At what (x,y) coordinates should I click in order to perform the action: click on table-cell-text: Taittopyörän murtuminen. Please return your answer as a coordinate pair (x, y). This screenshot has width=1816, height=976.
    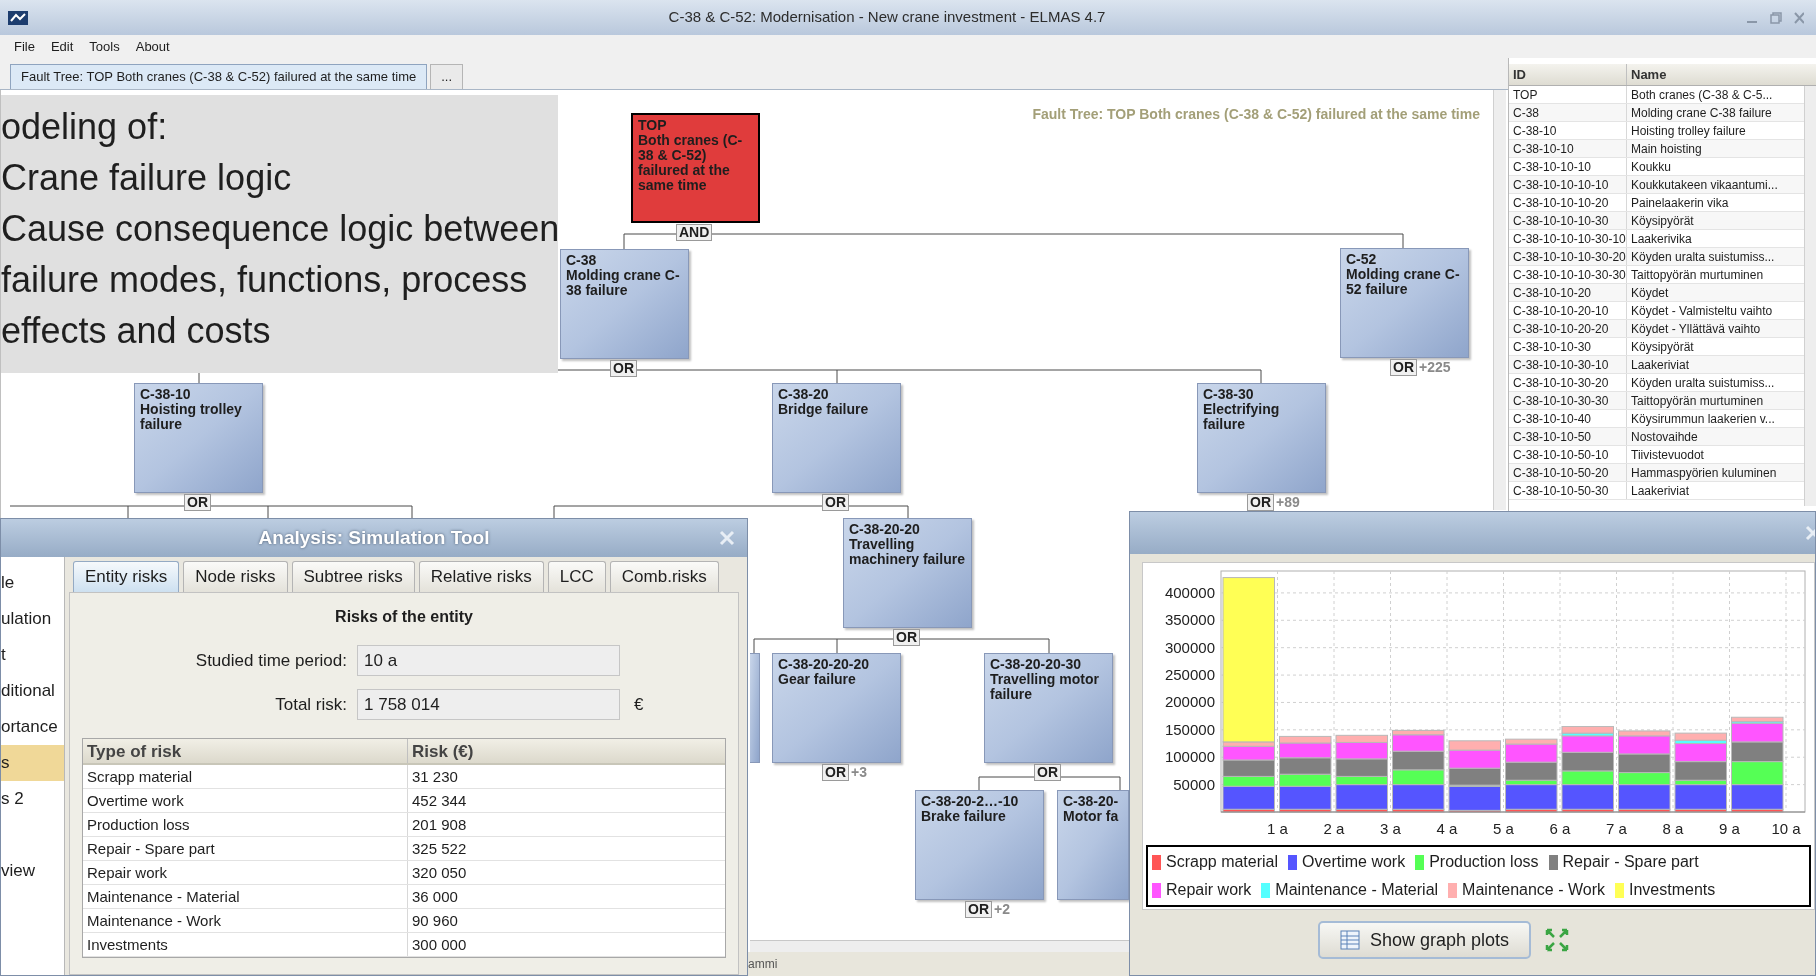
    Looking at the image, I should click on (1697, 401).